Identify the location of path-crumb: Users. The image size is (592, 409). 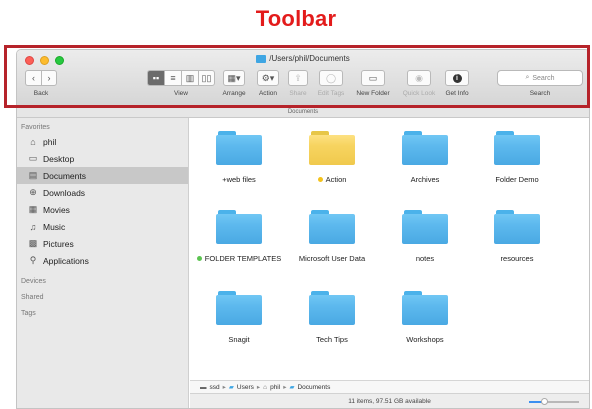
(245, 387).